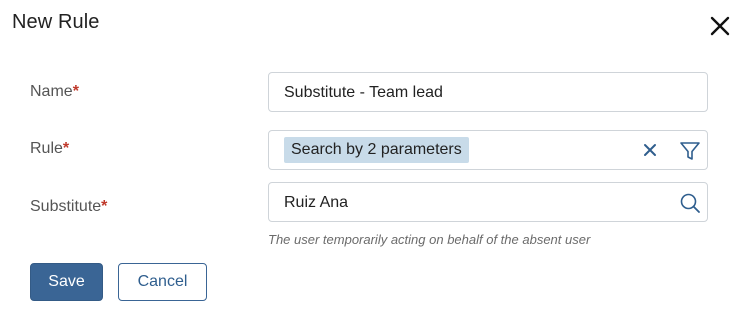  I want to click on close-icon, so click(720, 26).